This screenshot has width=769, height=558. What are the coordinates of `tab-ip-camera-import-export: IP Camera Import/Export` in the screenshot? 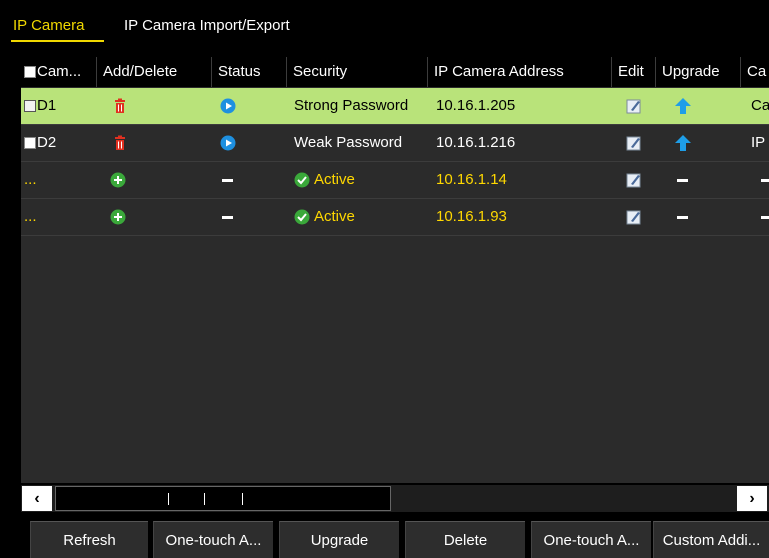 It's located at (207, 25).